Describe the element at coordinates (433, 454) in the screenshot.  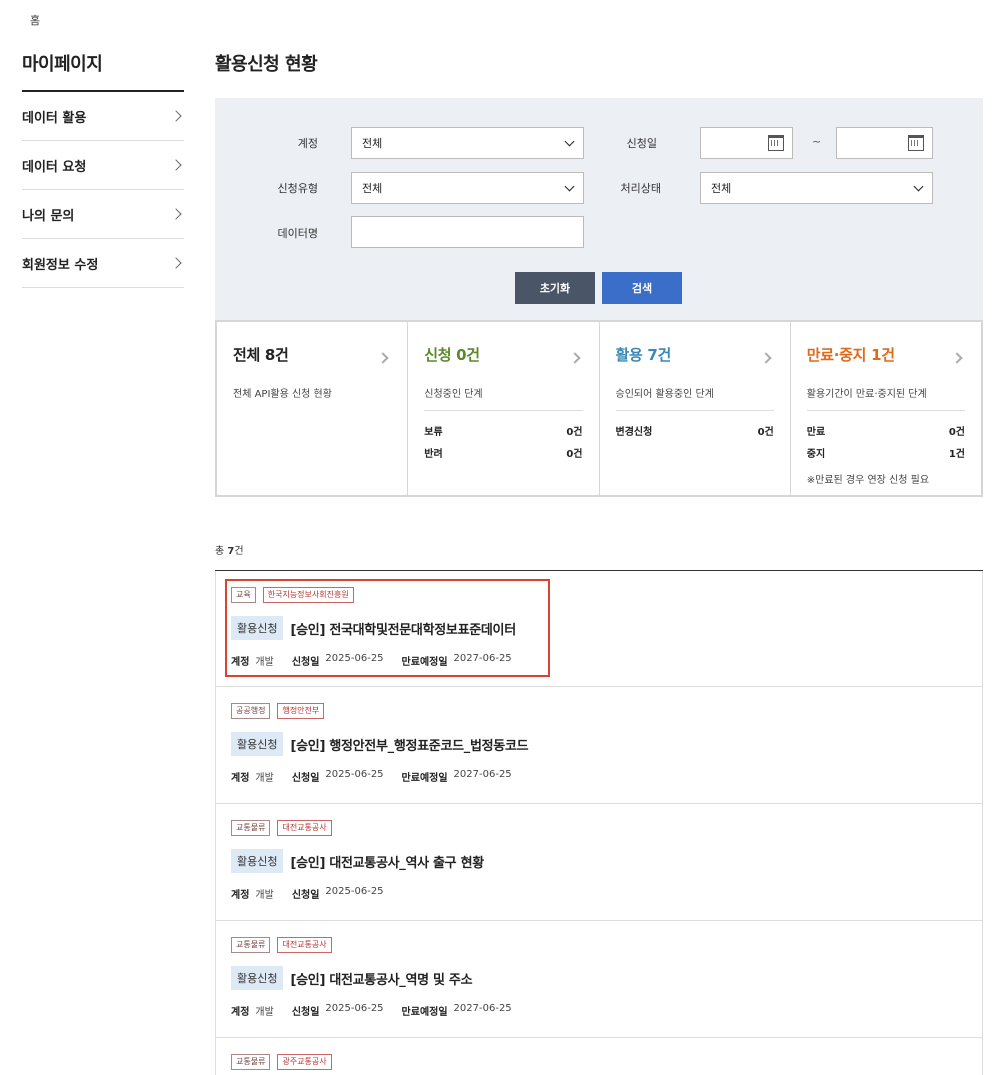
I see `summary-row-label: 반려` at that location.